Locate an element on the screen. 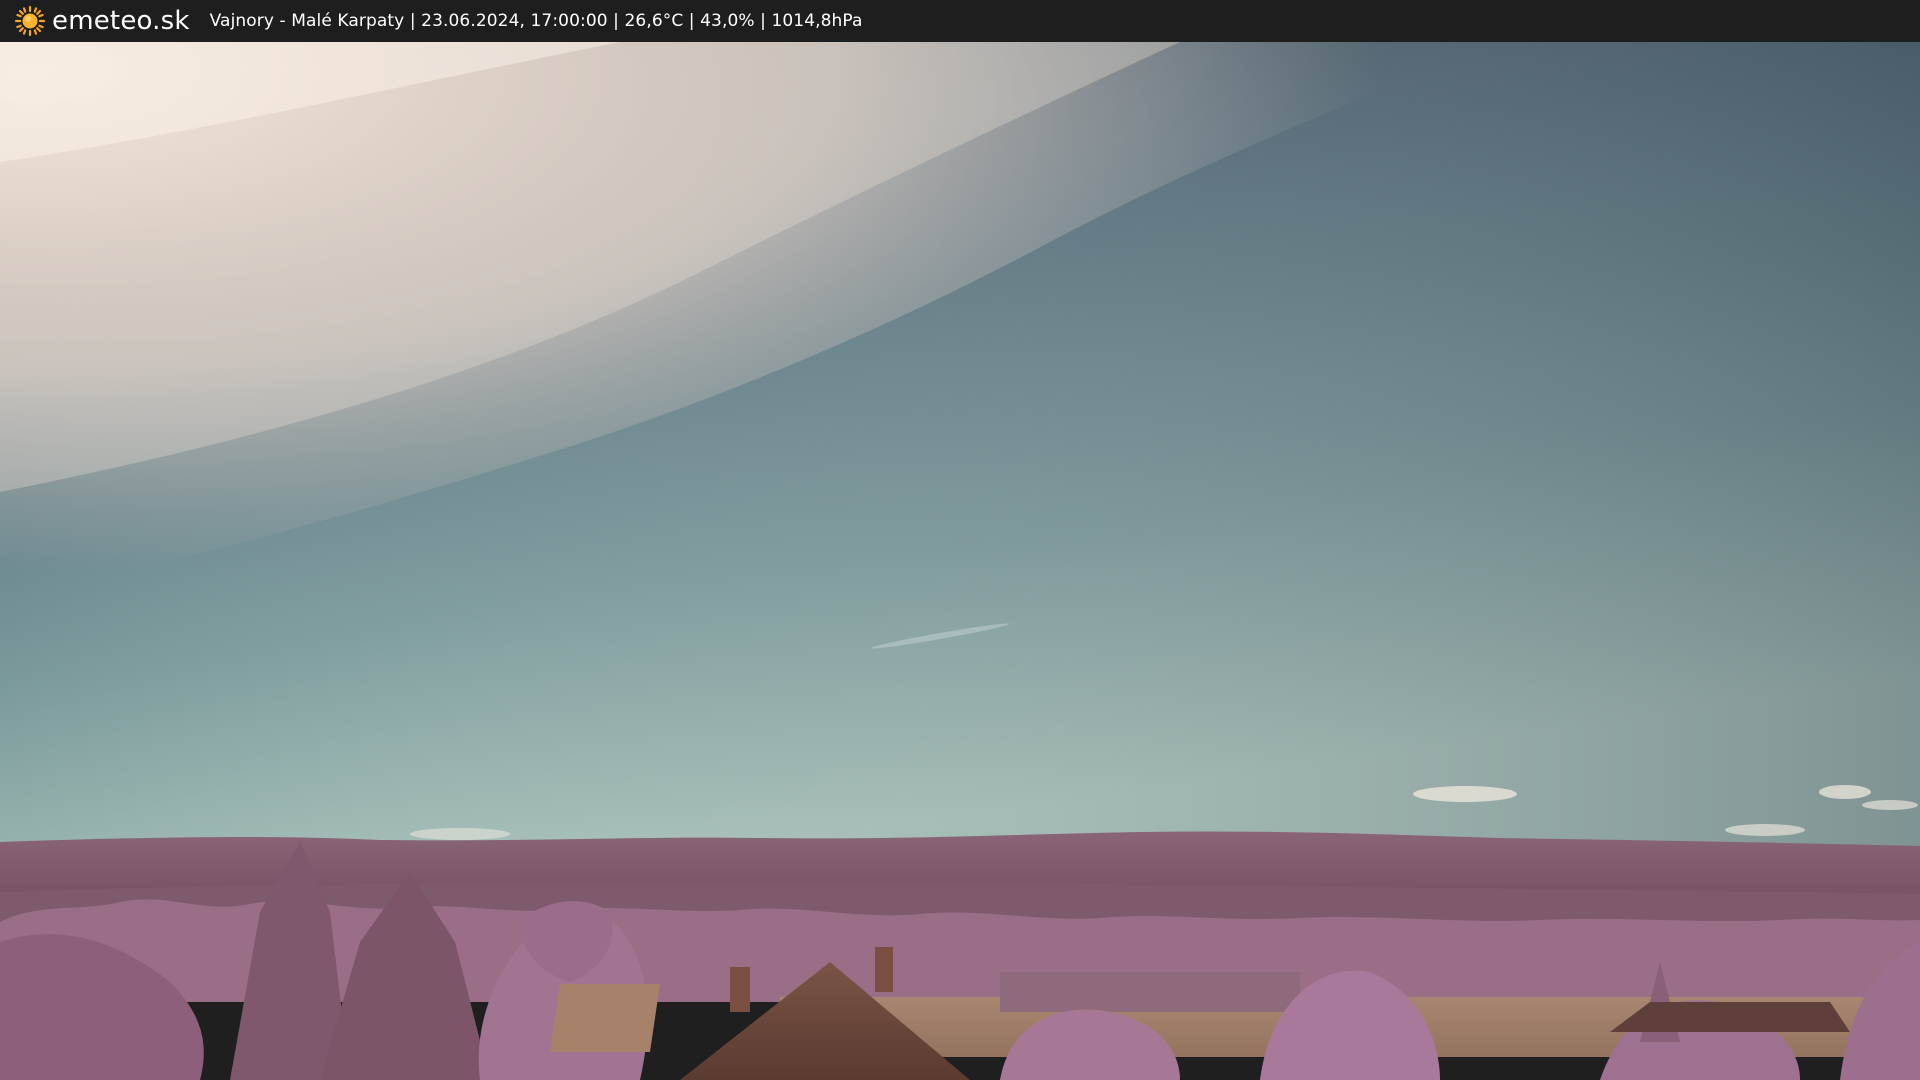  brand-logo: emeteo.sk is located at coordinates (102, 21).